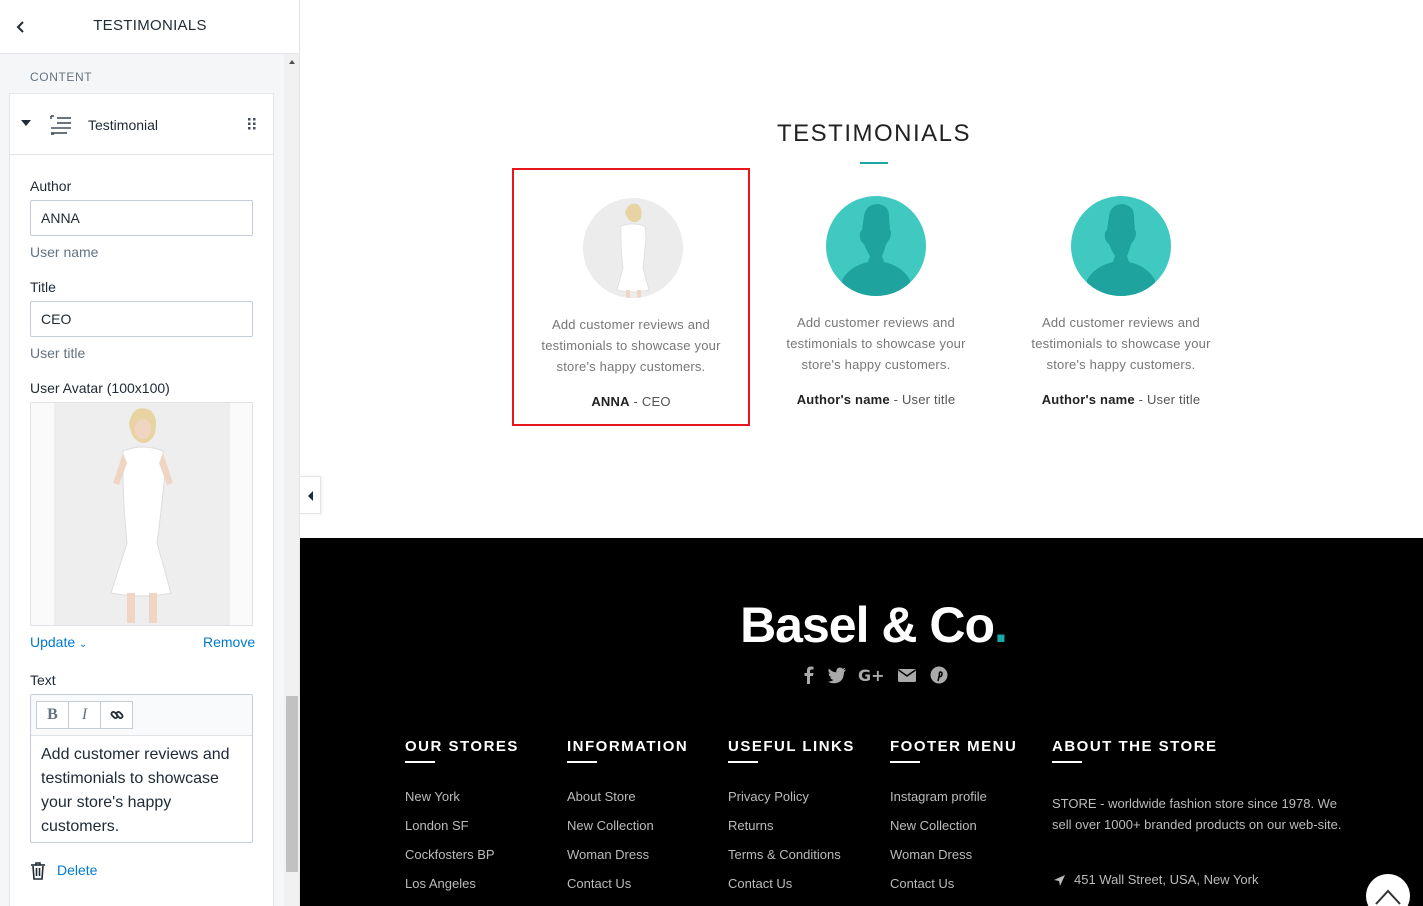  I want to click on title-input, so click(141, 319).